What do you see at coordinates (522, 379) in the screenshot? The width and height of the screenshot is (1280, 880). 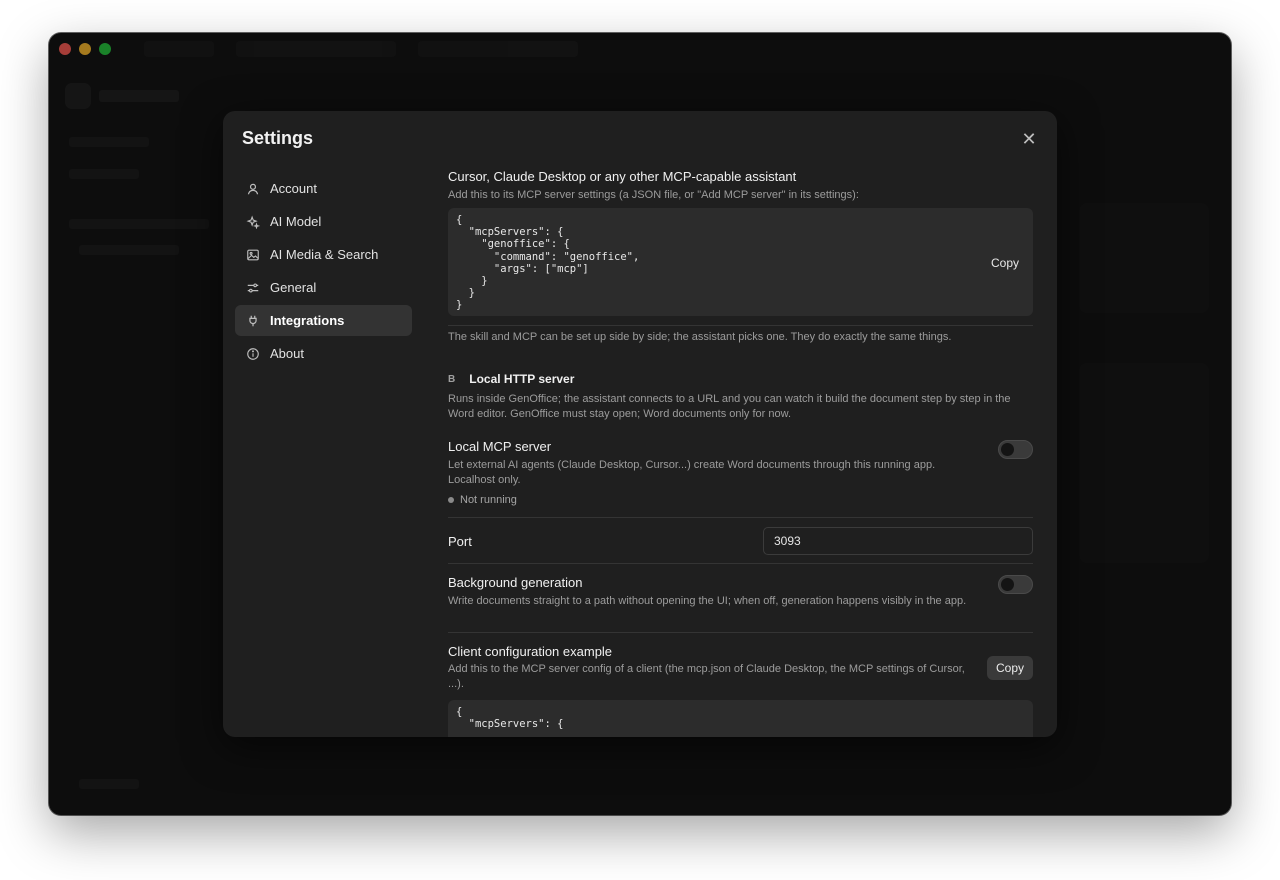 I see `section-title: Local HTTP server` at bounding box center [522, 379].